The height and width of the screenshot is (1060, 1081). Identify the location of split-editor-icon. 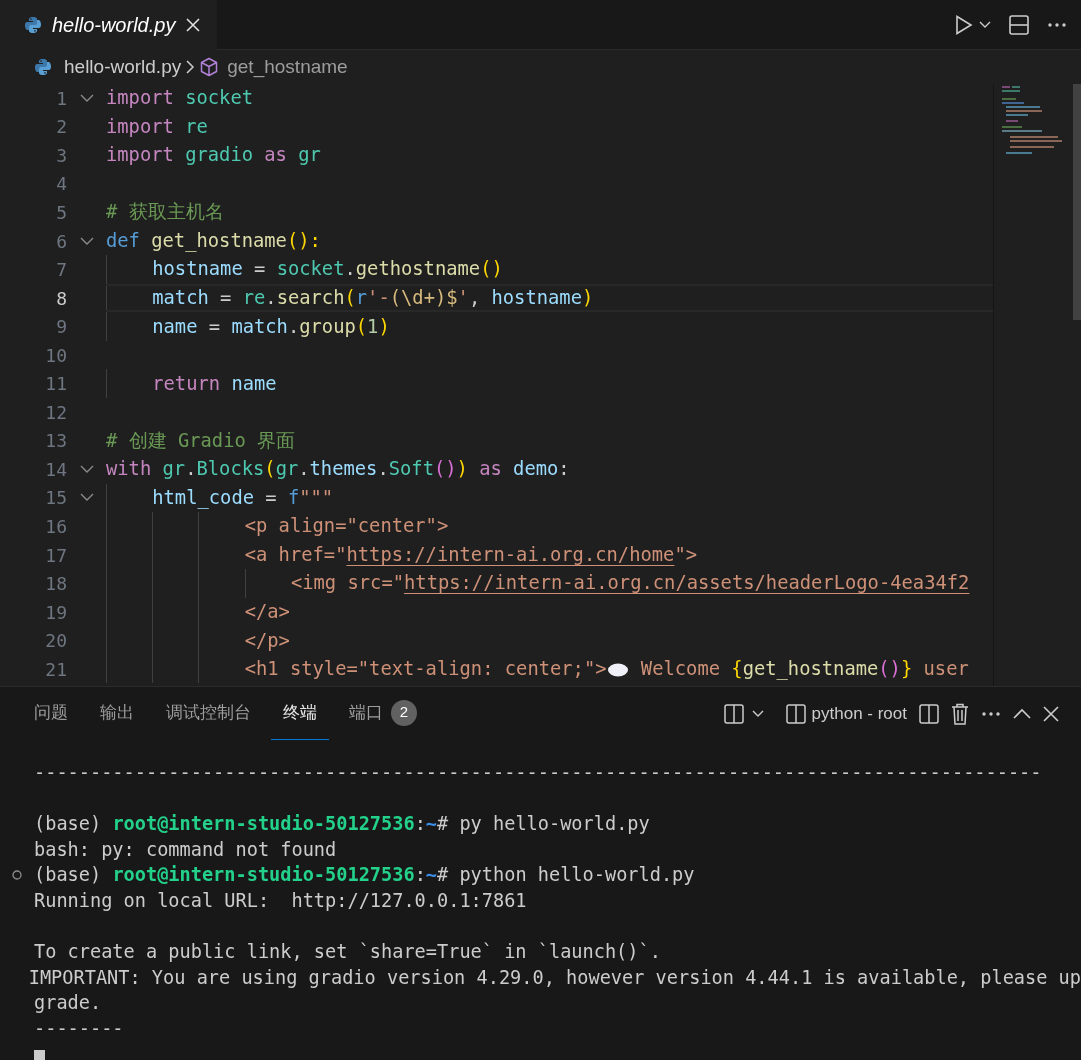
(1019, 24).